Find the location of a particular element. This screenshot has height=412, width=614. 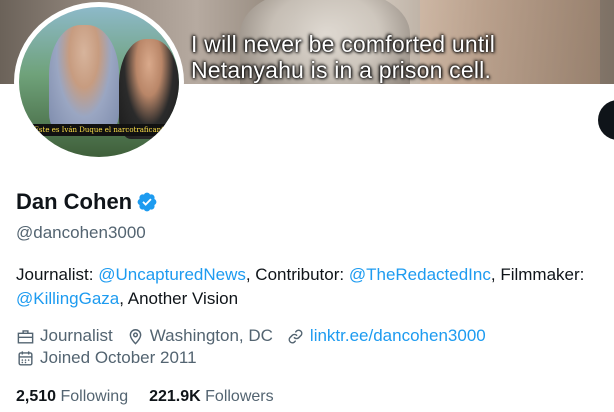

following-label: Following is located at coordinates (94, 396).